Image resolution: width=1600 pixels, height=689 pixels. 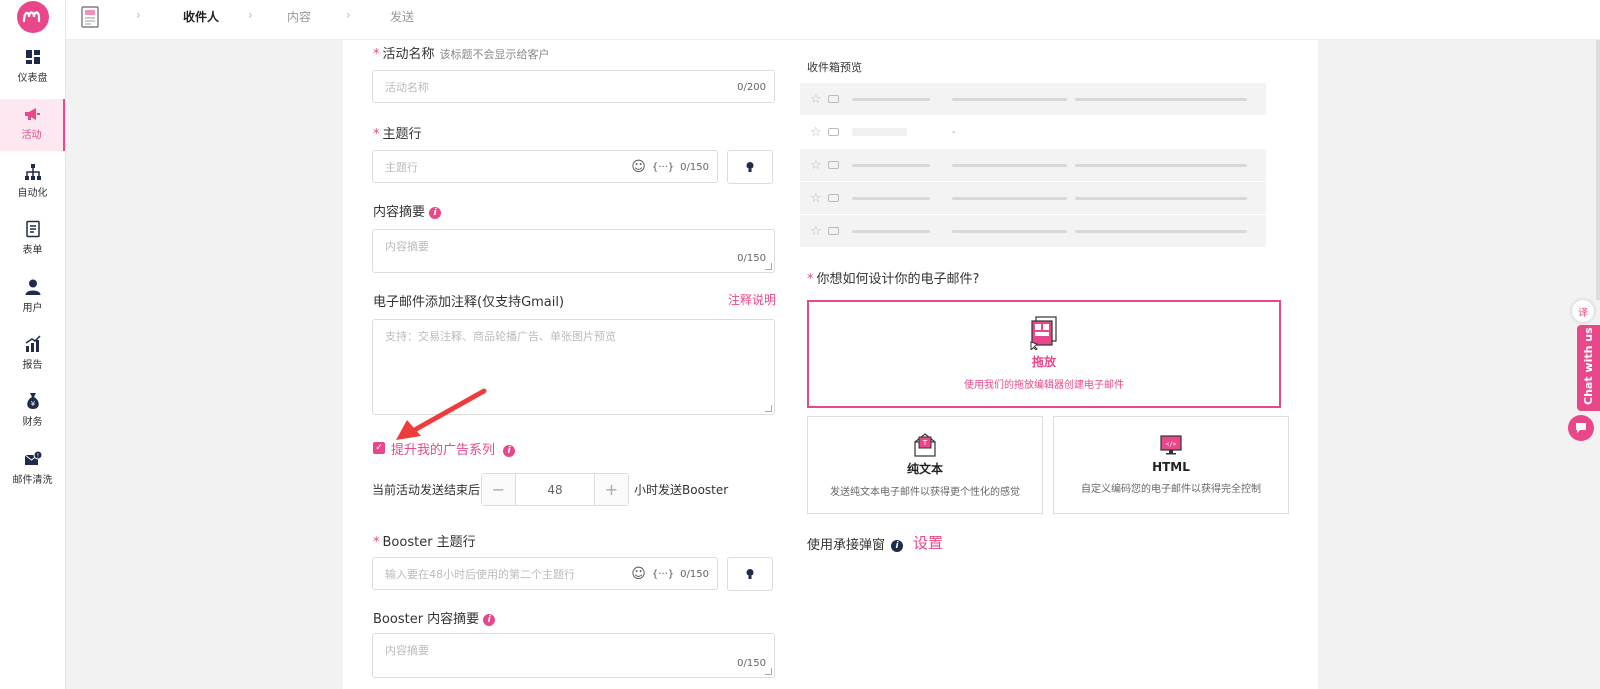 I want to click on sidebar-item-forms: 表单, so click(x=32, y=240).